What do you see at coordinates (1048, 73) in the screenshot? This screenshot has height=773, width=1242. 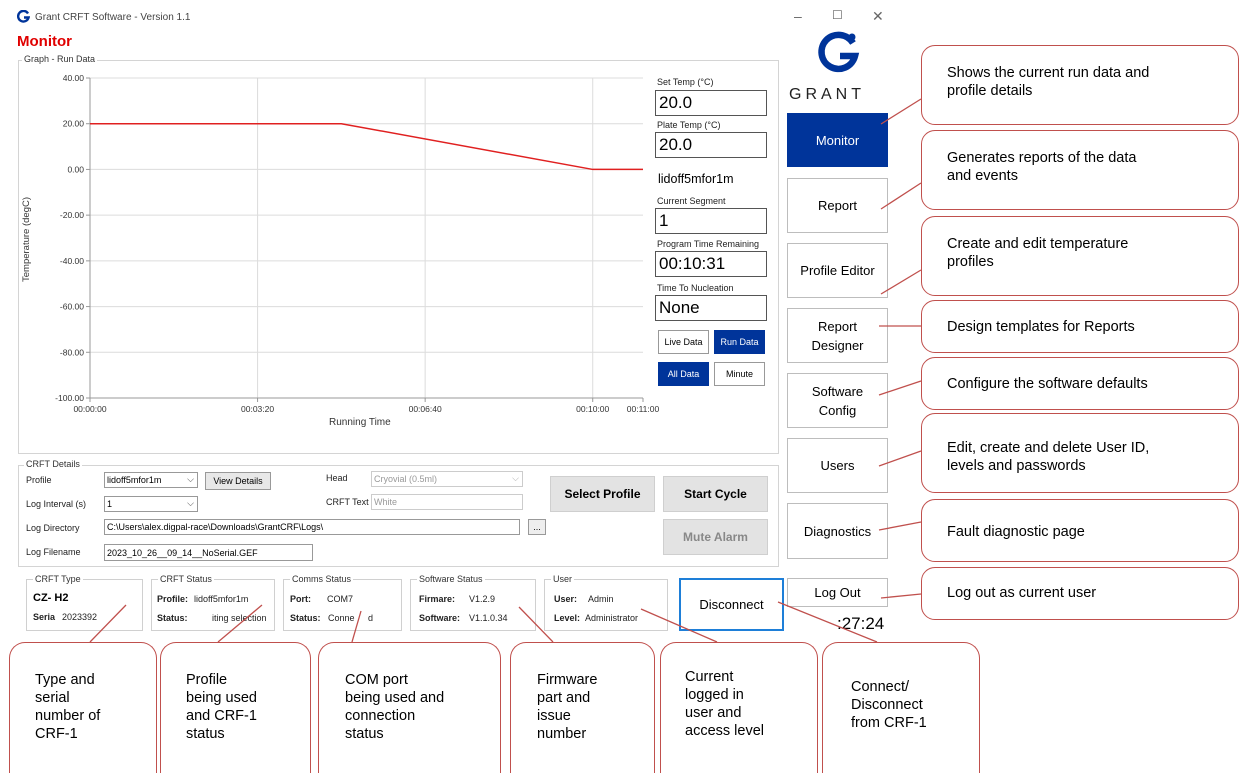 I see `callout-monitor-line1: Shows the current run data and` at bounding box center [1048, 73].